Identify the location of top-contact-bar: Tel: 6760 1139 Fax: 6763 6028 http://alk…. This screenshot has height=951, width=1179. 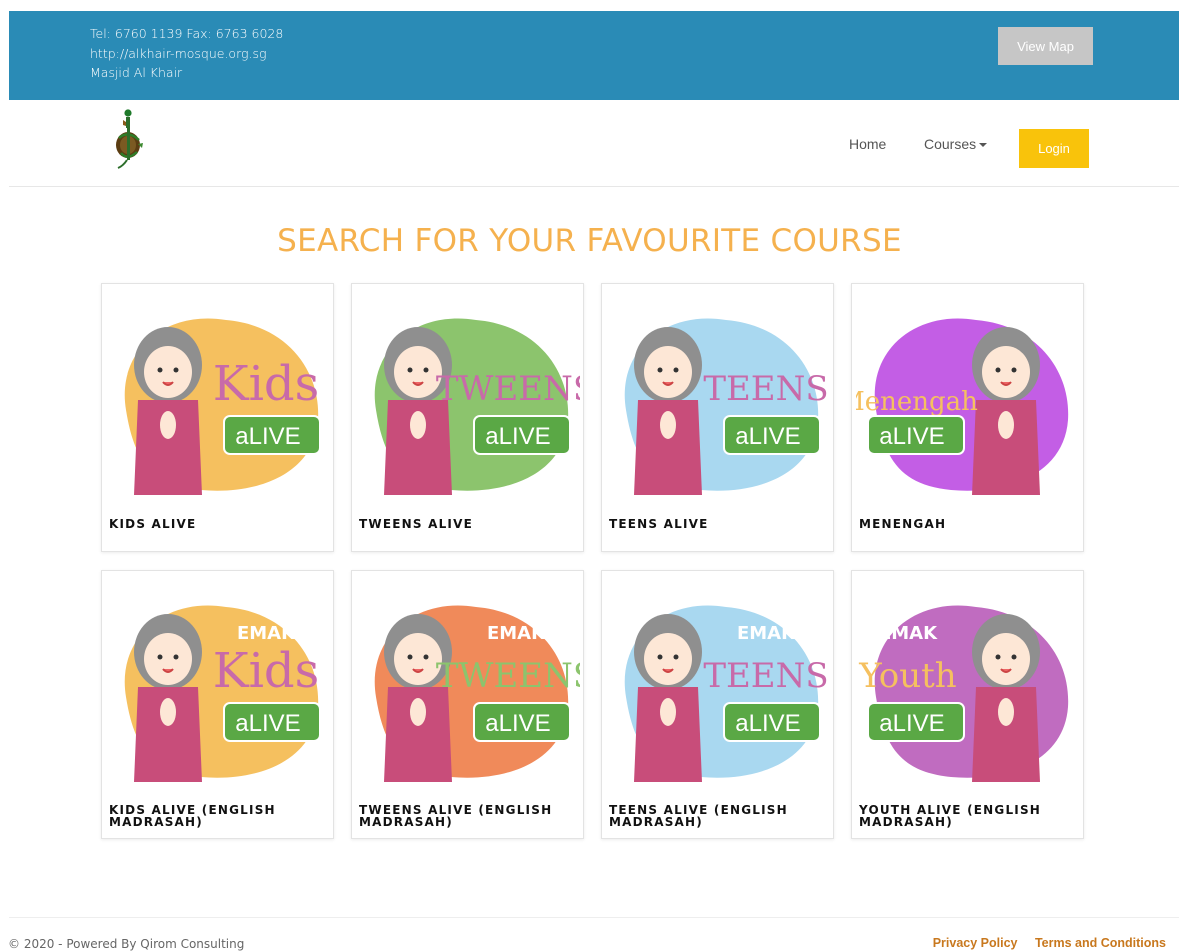
(594, 55).